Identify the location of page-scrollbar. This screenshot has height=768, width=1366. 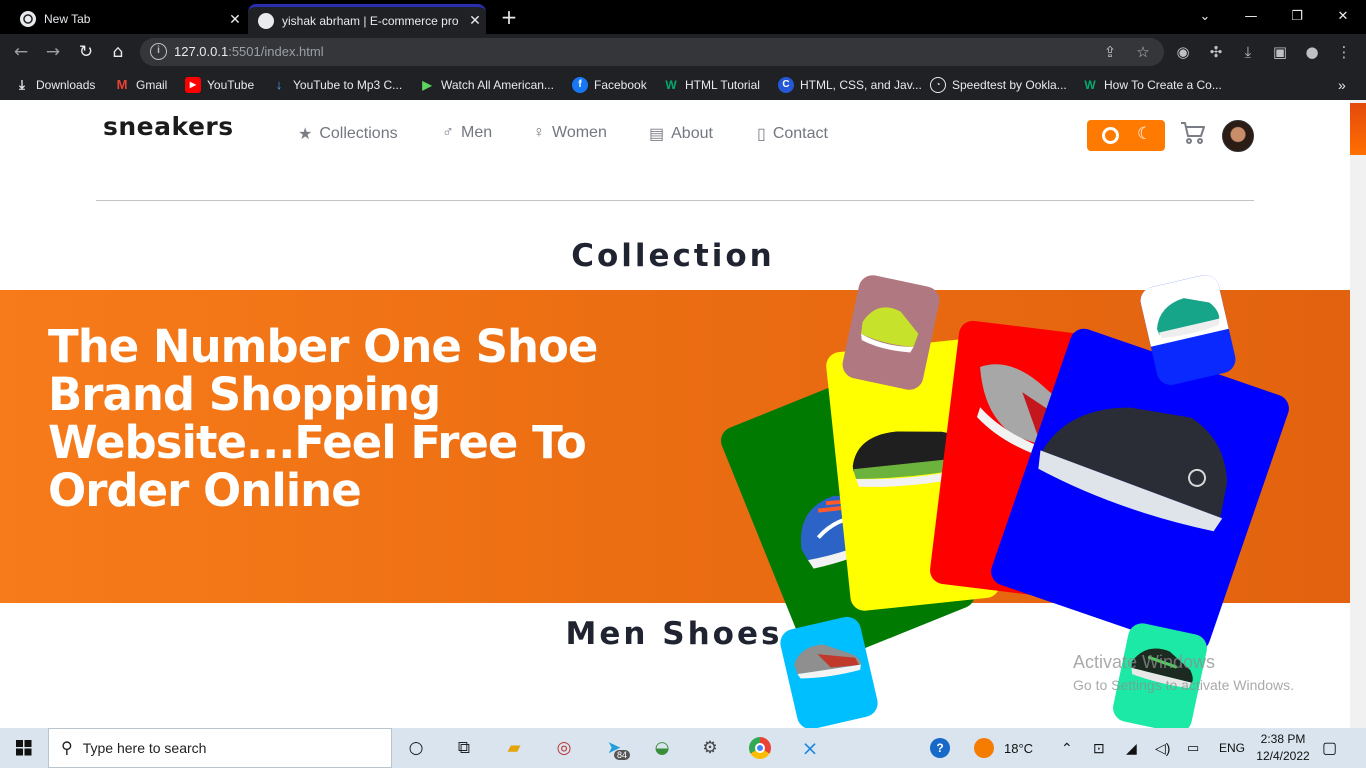
(1358, 414).